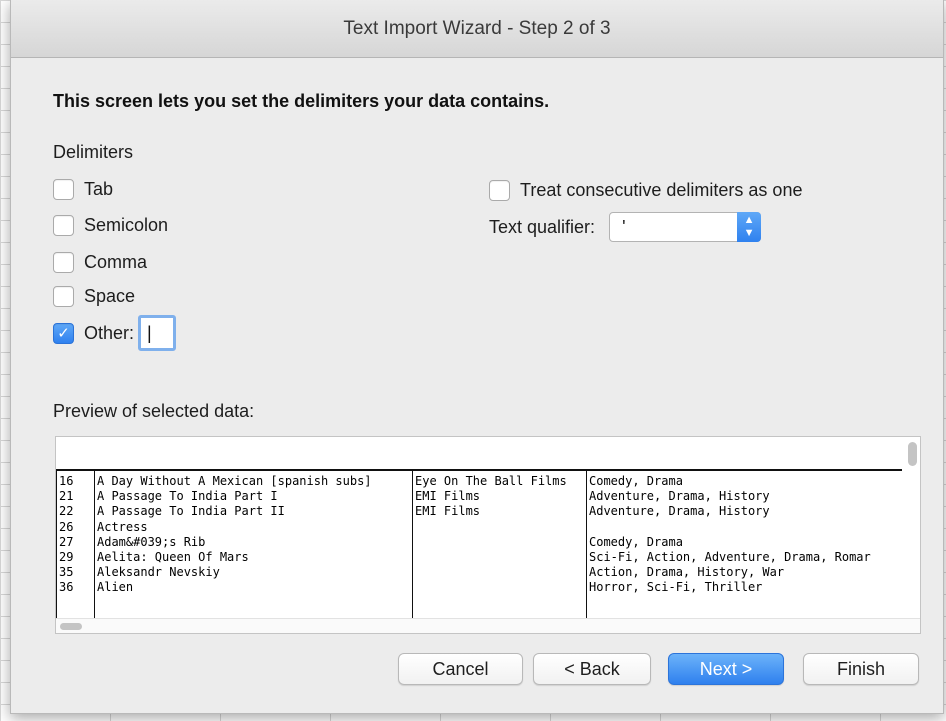 This screenshot has height=721, width=946. I want to click on text-qualifier-value: ', so click(624, 227).